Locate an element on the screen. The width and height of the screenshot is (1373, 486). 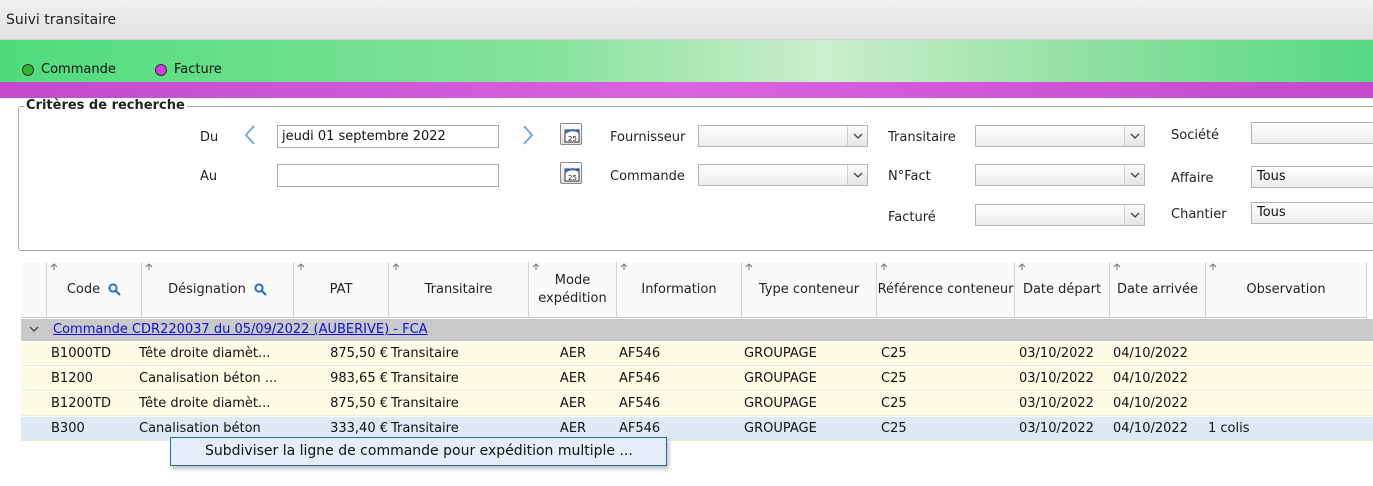
previous-date-icon is located at coordinates (250, 135).